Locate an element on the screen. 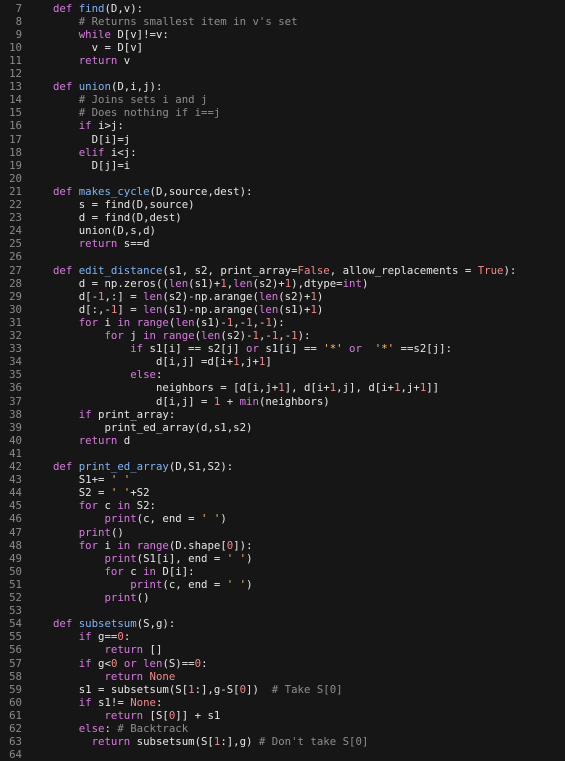 The width and height of the screenshot is (565, 761). code-token: ,- is located at coordinates (265, 335).